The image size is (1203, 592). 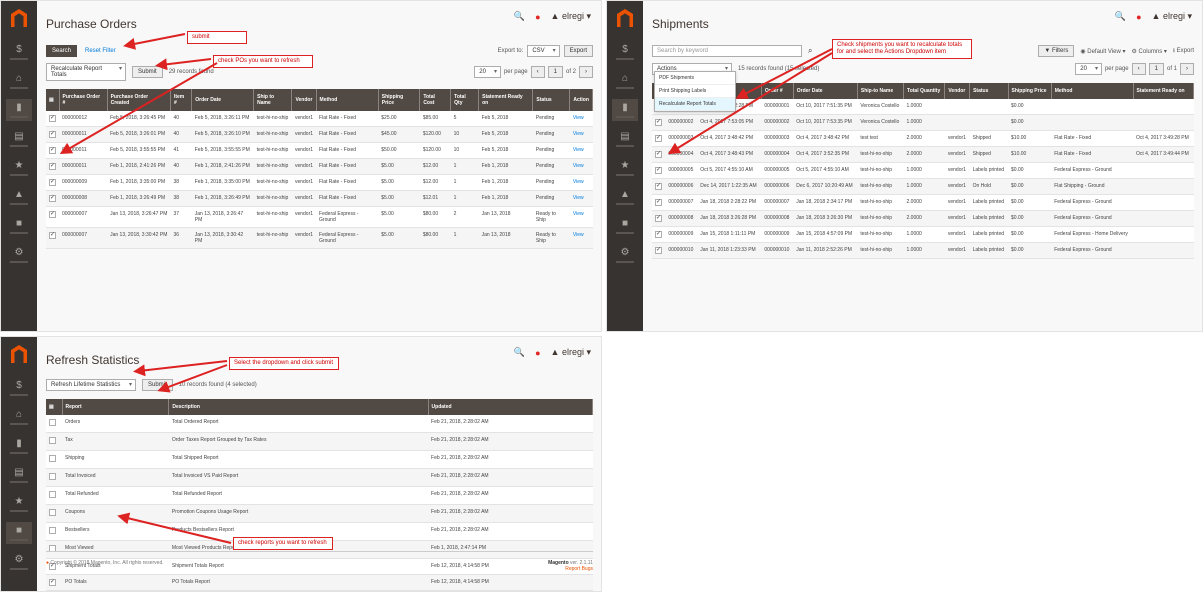 What do you see at coordinates (347, 100) in the screenshot?
I see `column-header: Method` at bounding box center [347, 100].